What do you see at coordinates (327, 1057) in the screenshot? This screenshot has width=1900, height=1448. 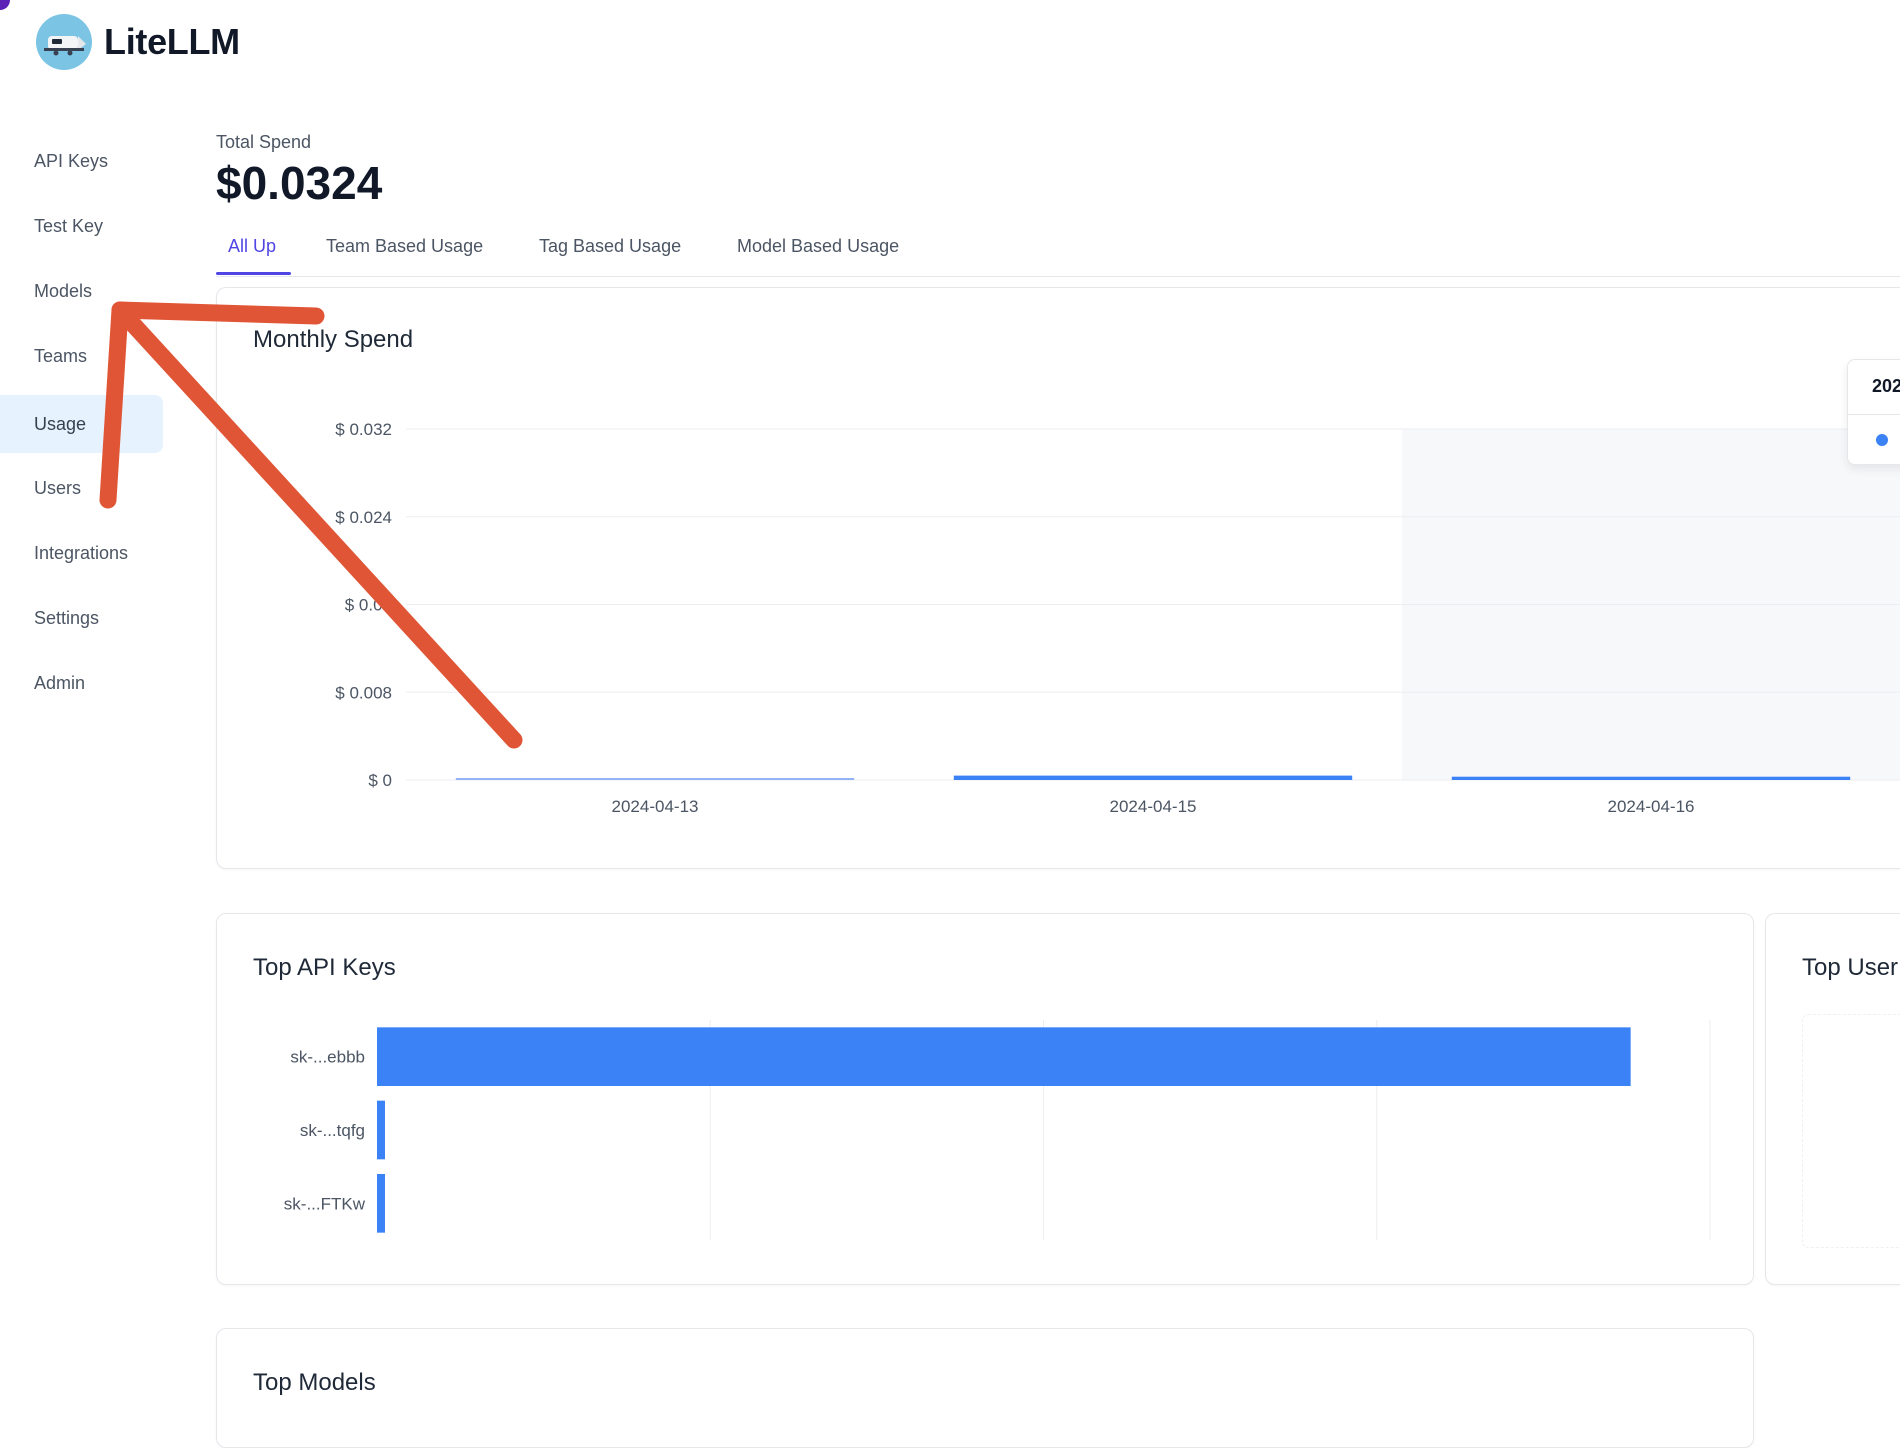 I see `y-tick-label: sk-...ebbb` at bounding box center [327, 1057].